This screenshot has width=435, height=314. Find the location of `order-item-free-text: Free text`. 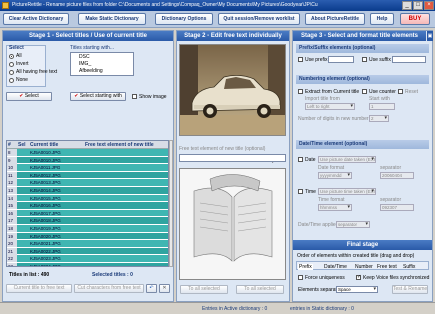

order-item-free-text: Free text is located at coordinates (387, 267).